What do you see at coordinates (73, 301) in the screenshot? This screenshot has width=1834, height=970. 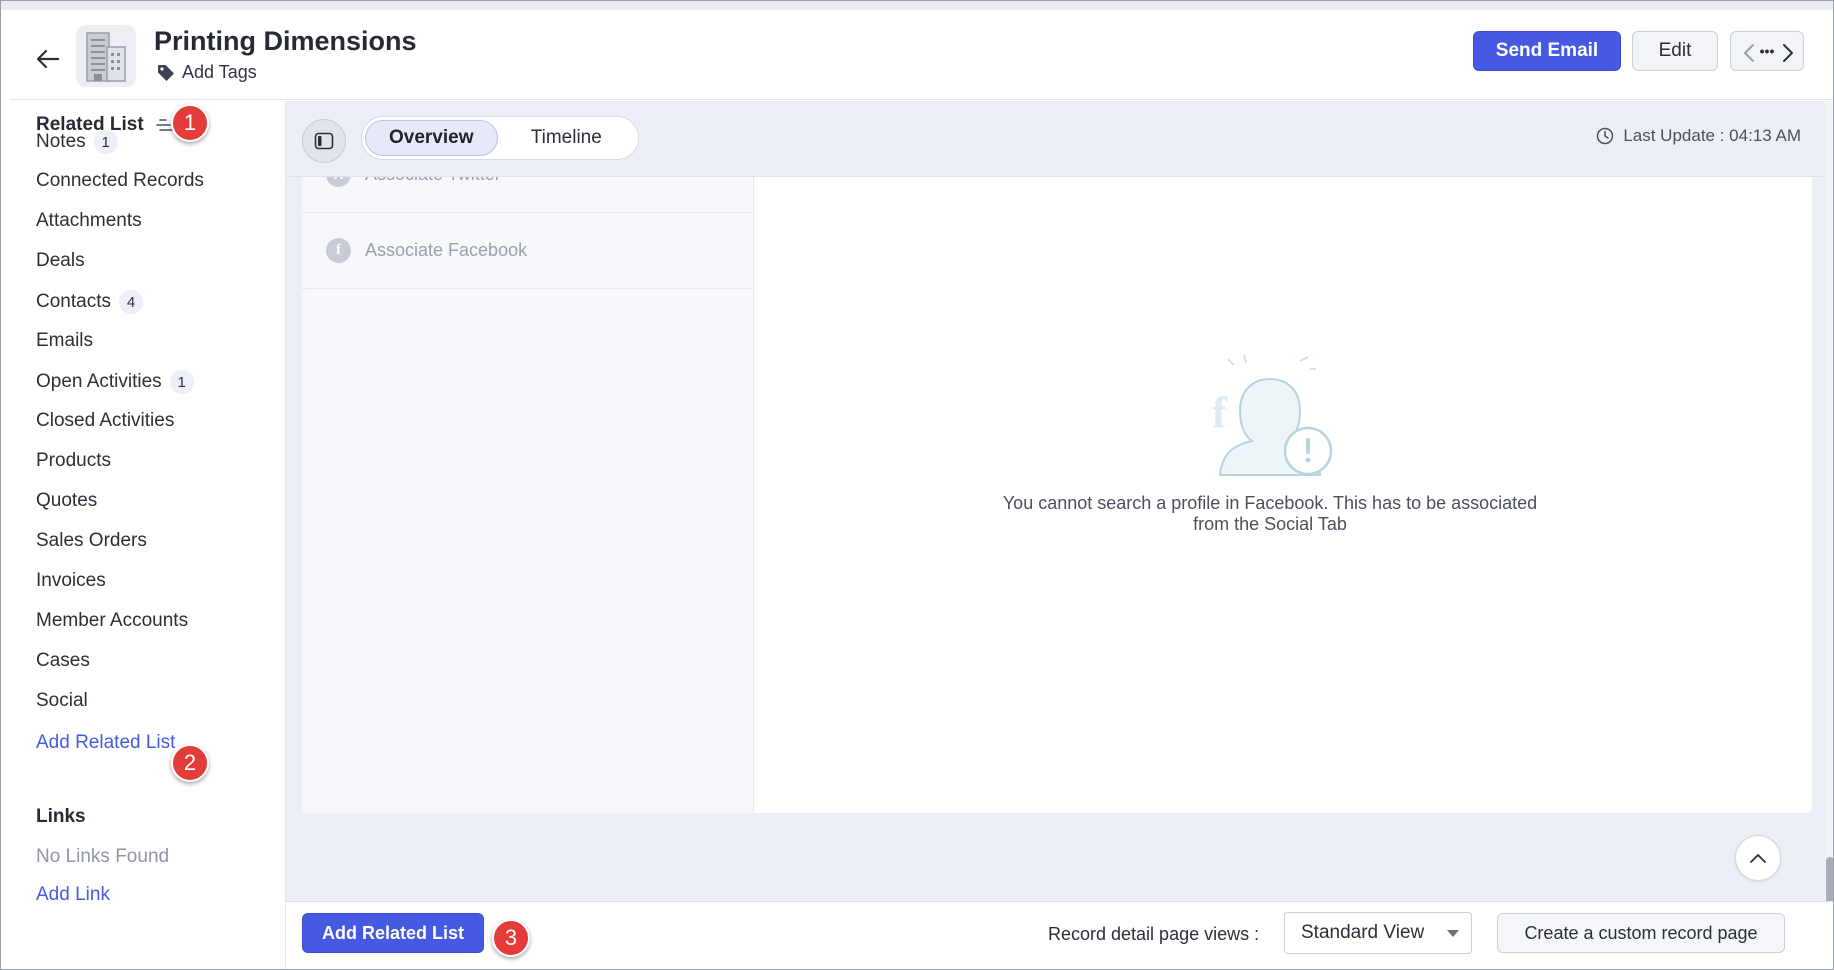 I see `sidebar-item-label: Contacts` at bounding box center [73, 301].